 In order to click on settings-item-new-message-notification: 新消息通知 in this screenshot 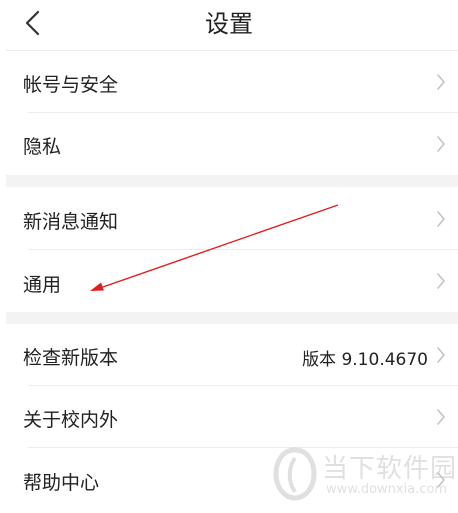, I will do `click(232, 218)`.